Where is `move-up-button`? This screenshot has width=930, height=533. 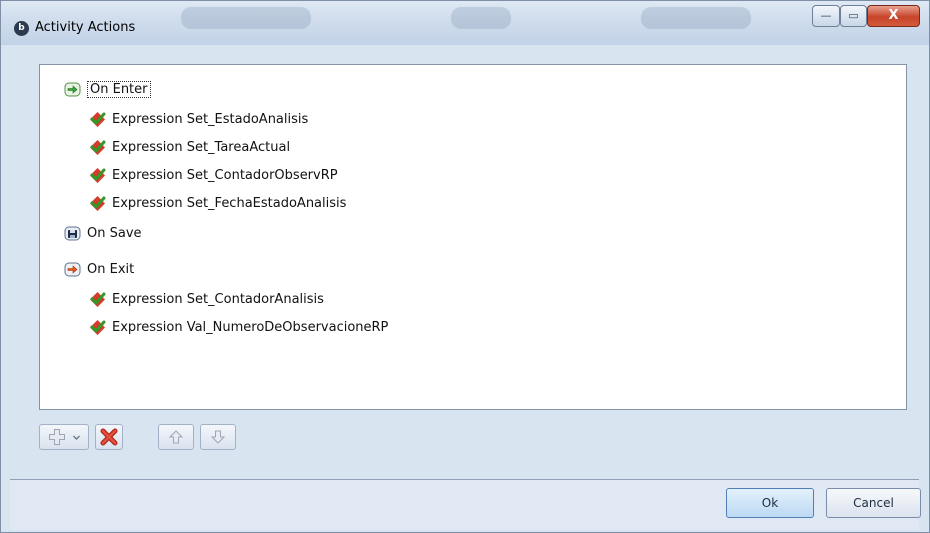 move-up-button is located at coordinates (176, 437).